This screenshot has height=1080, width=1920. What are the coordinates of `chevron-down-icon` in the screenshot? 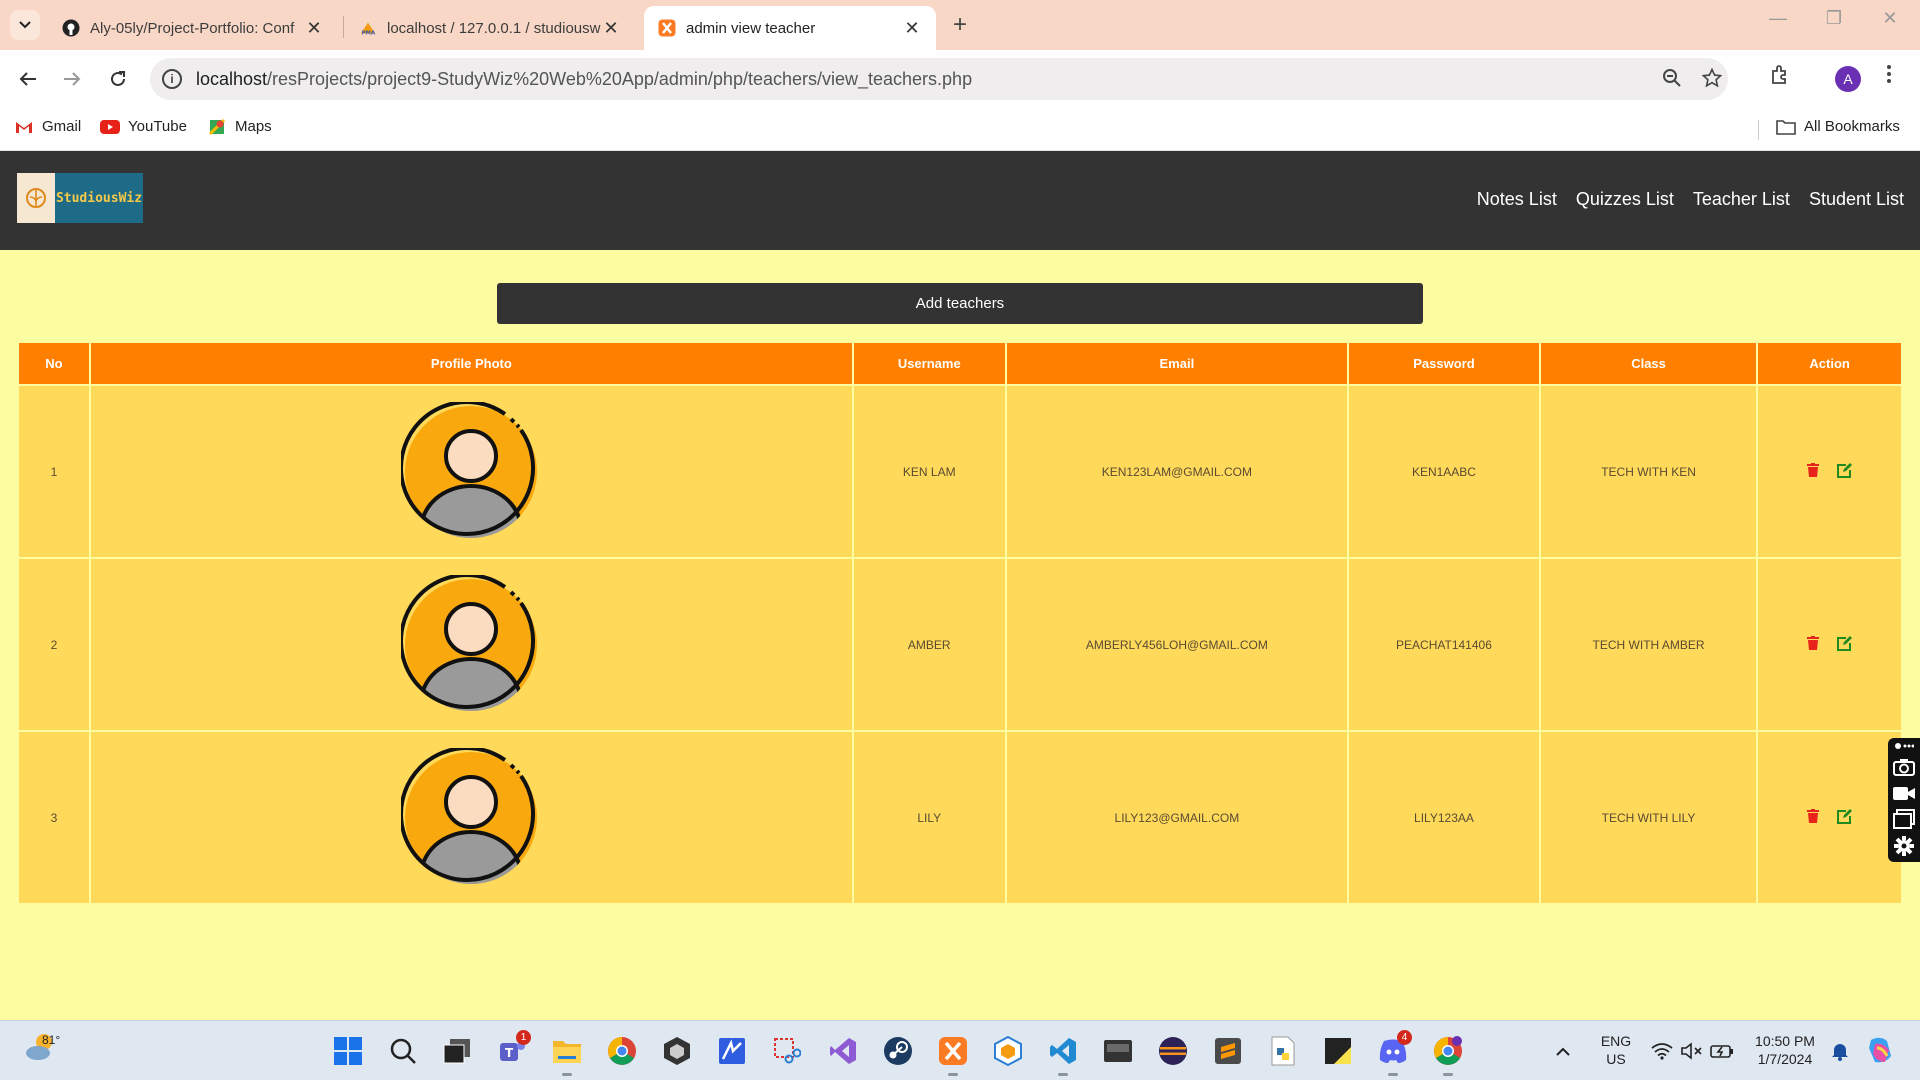 It's located at (25, 25).